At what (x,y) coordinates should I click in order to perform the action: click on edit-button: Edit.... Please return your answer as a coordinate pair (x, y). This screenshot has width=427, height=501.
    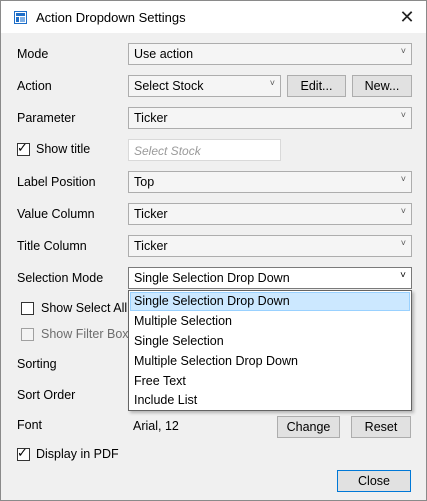
    Looking at the image, I should click on (316, 86).